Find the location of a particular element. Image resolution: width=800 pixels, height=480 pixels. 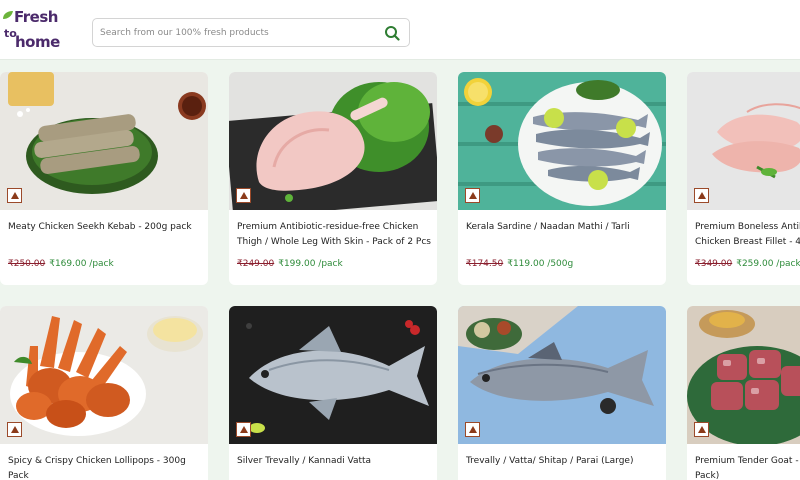

mrp-price: ₹349.00 is located at coordinates (714, 264).